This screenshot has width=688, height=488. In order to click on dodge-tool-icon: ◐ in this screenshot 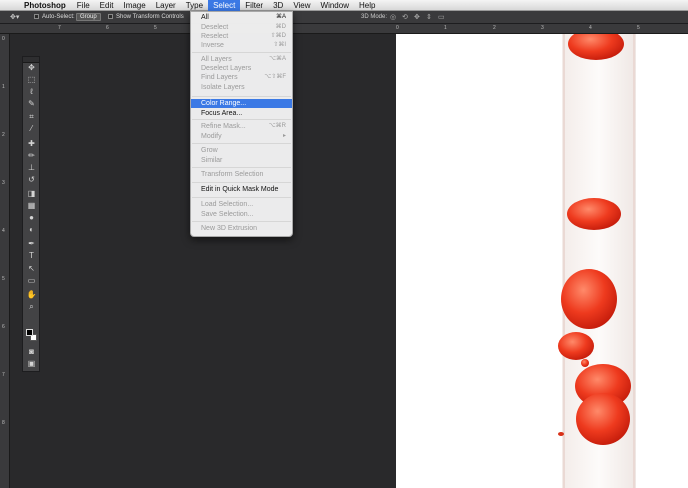, I will do `click(31, 230)`.